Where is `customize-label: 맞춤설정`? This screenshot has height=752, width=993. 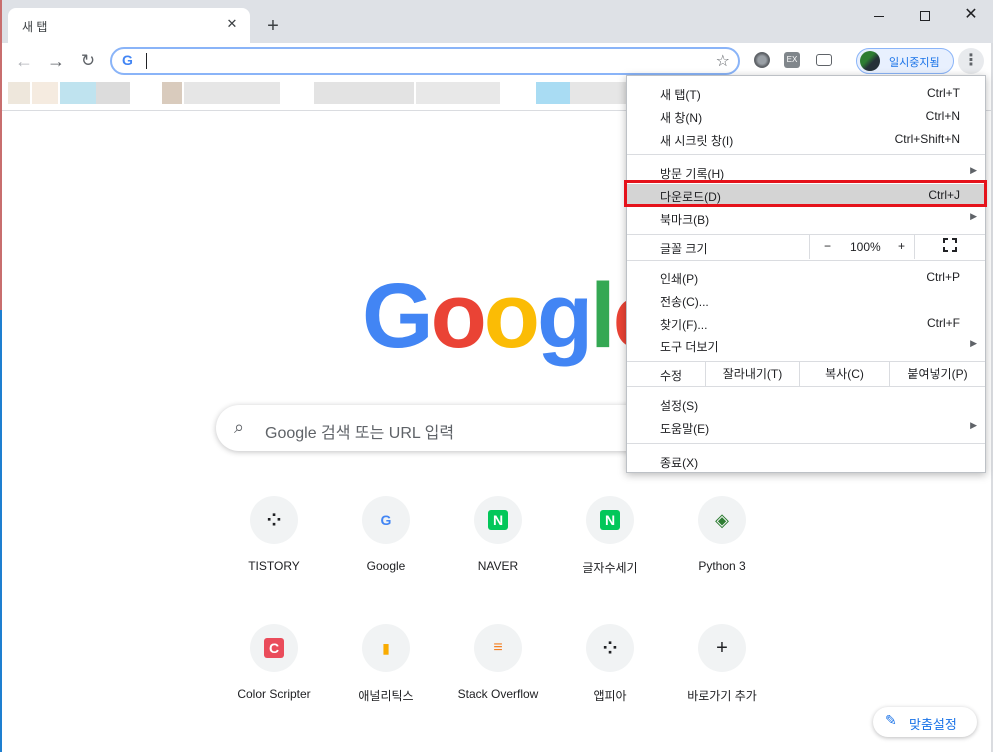 customize-label: 맞춤설정 is located at coordinates (933, 724).